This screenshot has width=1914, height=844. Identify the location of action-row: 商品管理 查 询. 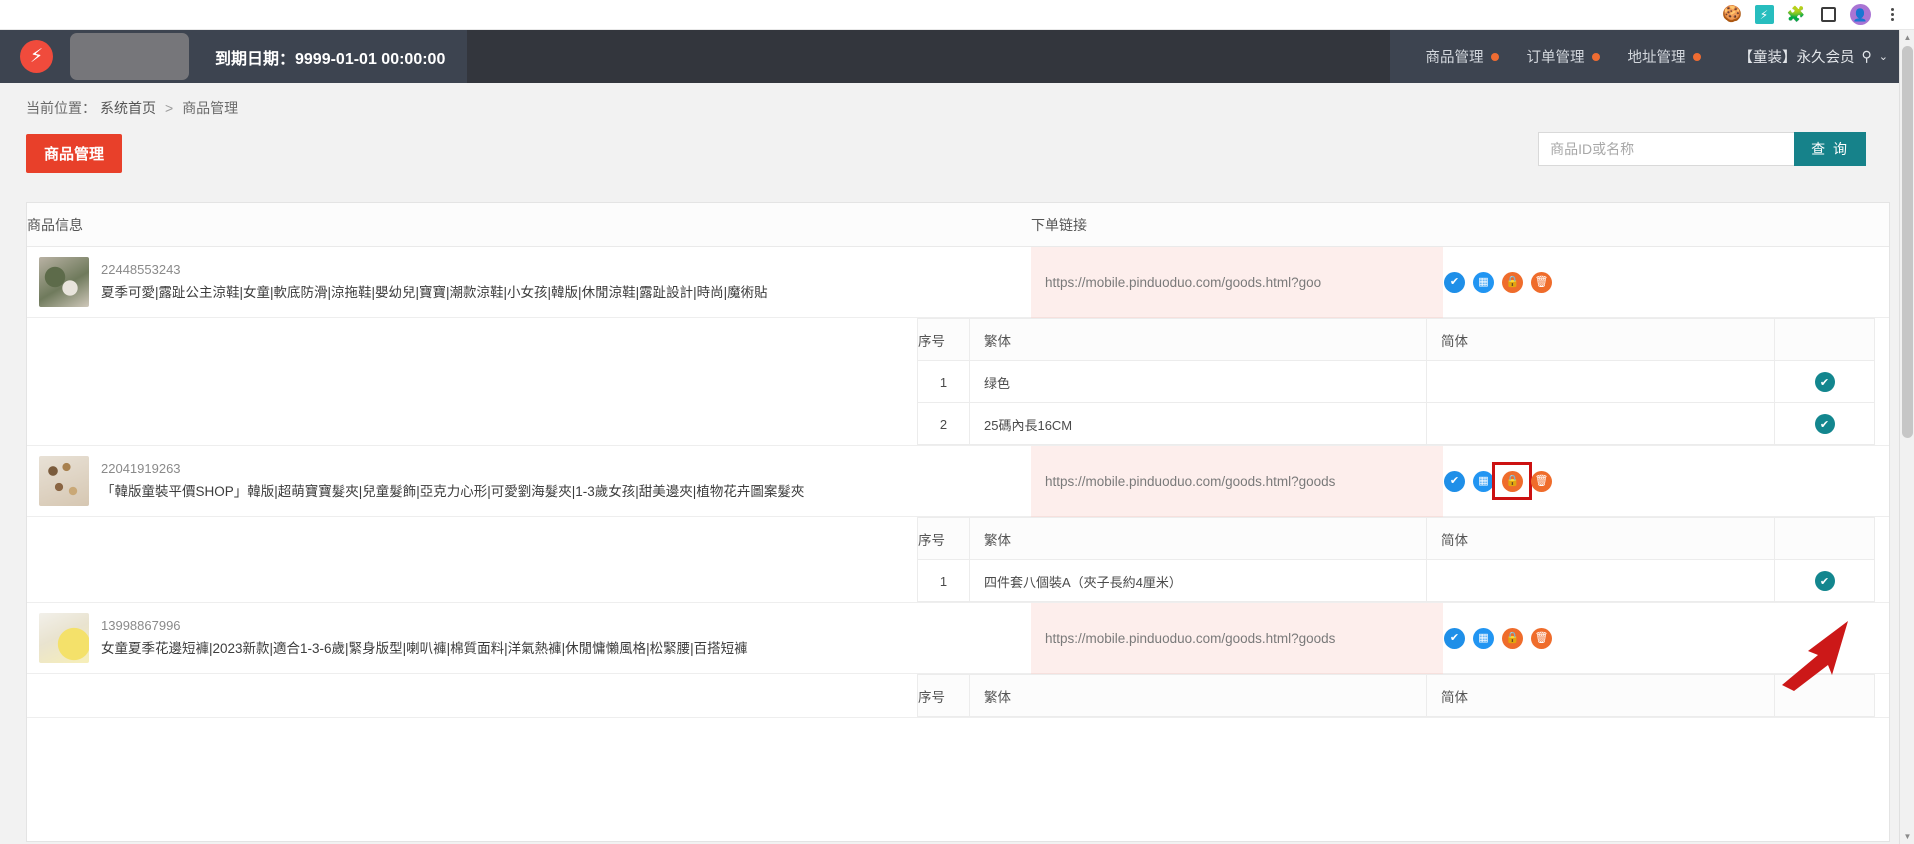
(957, 161).